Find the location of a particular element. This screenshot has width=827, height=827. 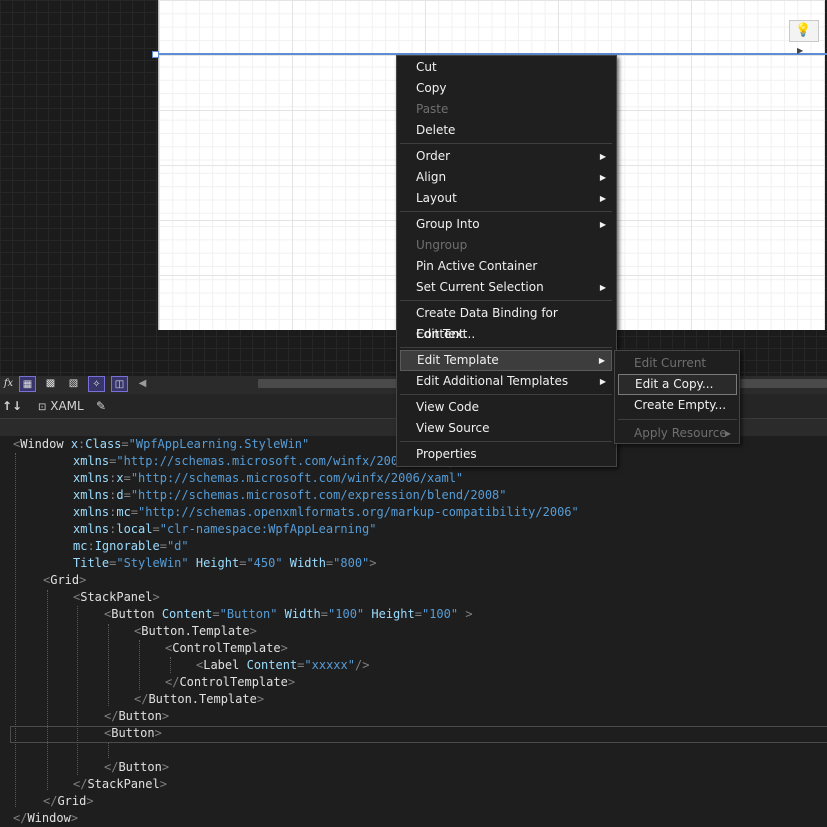

menu-item-view-code: View Code is located at coordinates (506, 407).